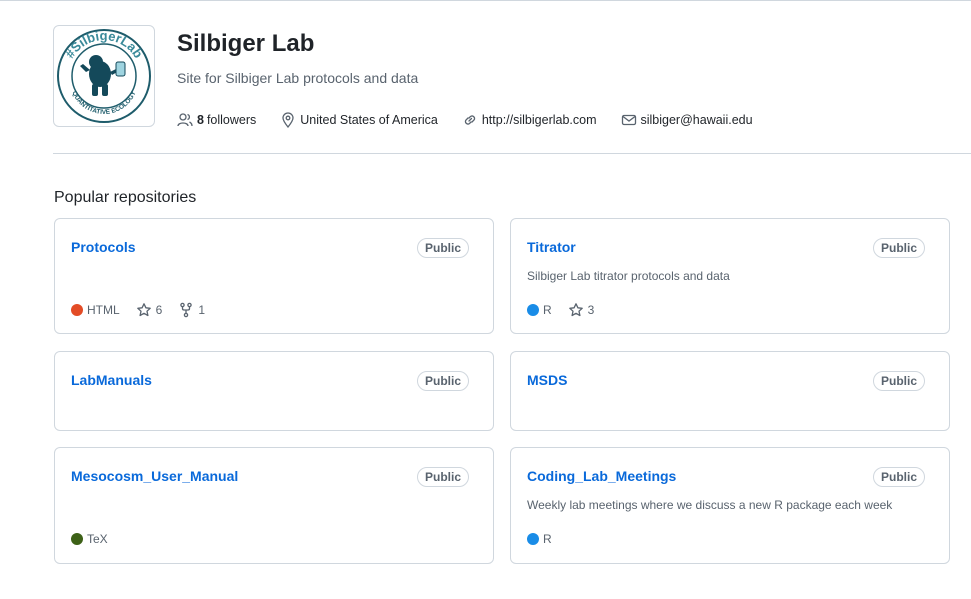 This screenshot has width=971, height=599. Describe the element at coordinates (120, 69) in the screenshot. I see `sample-jar-icon` at that location.